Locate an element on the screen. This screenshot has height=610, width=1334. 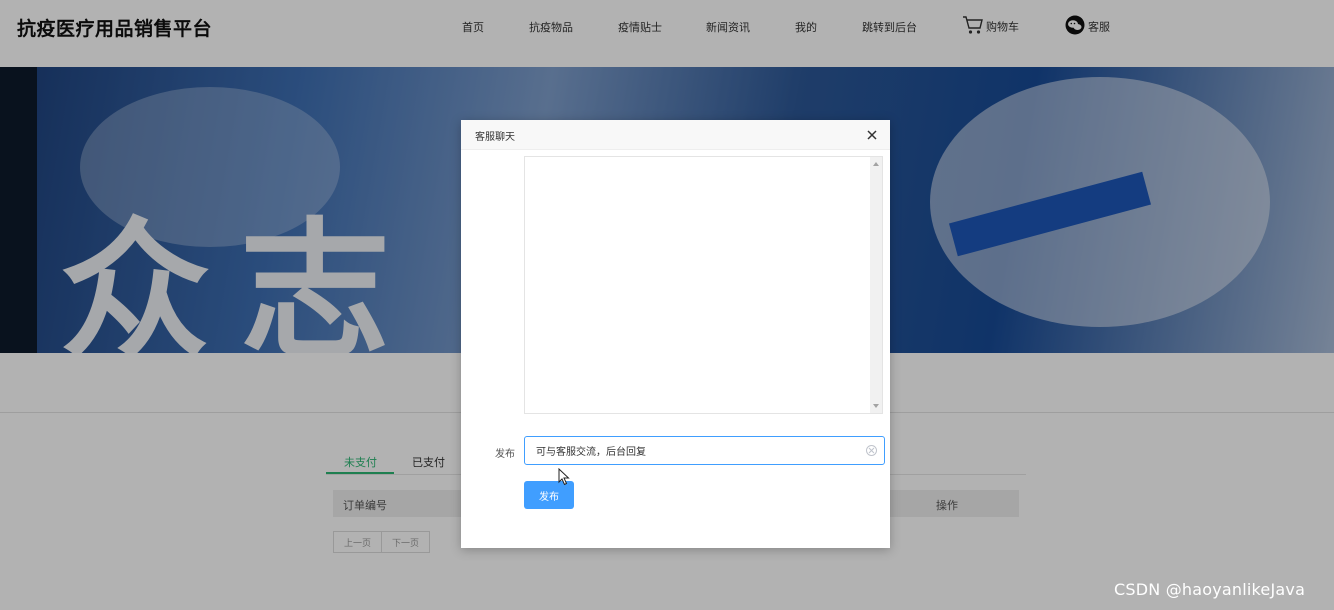
scroll-up-arrow-icon is located at coordinates (876, 164).